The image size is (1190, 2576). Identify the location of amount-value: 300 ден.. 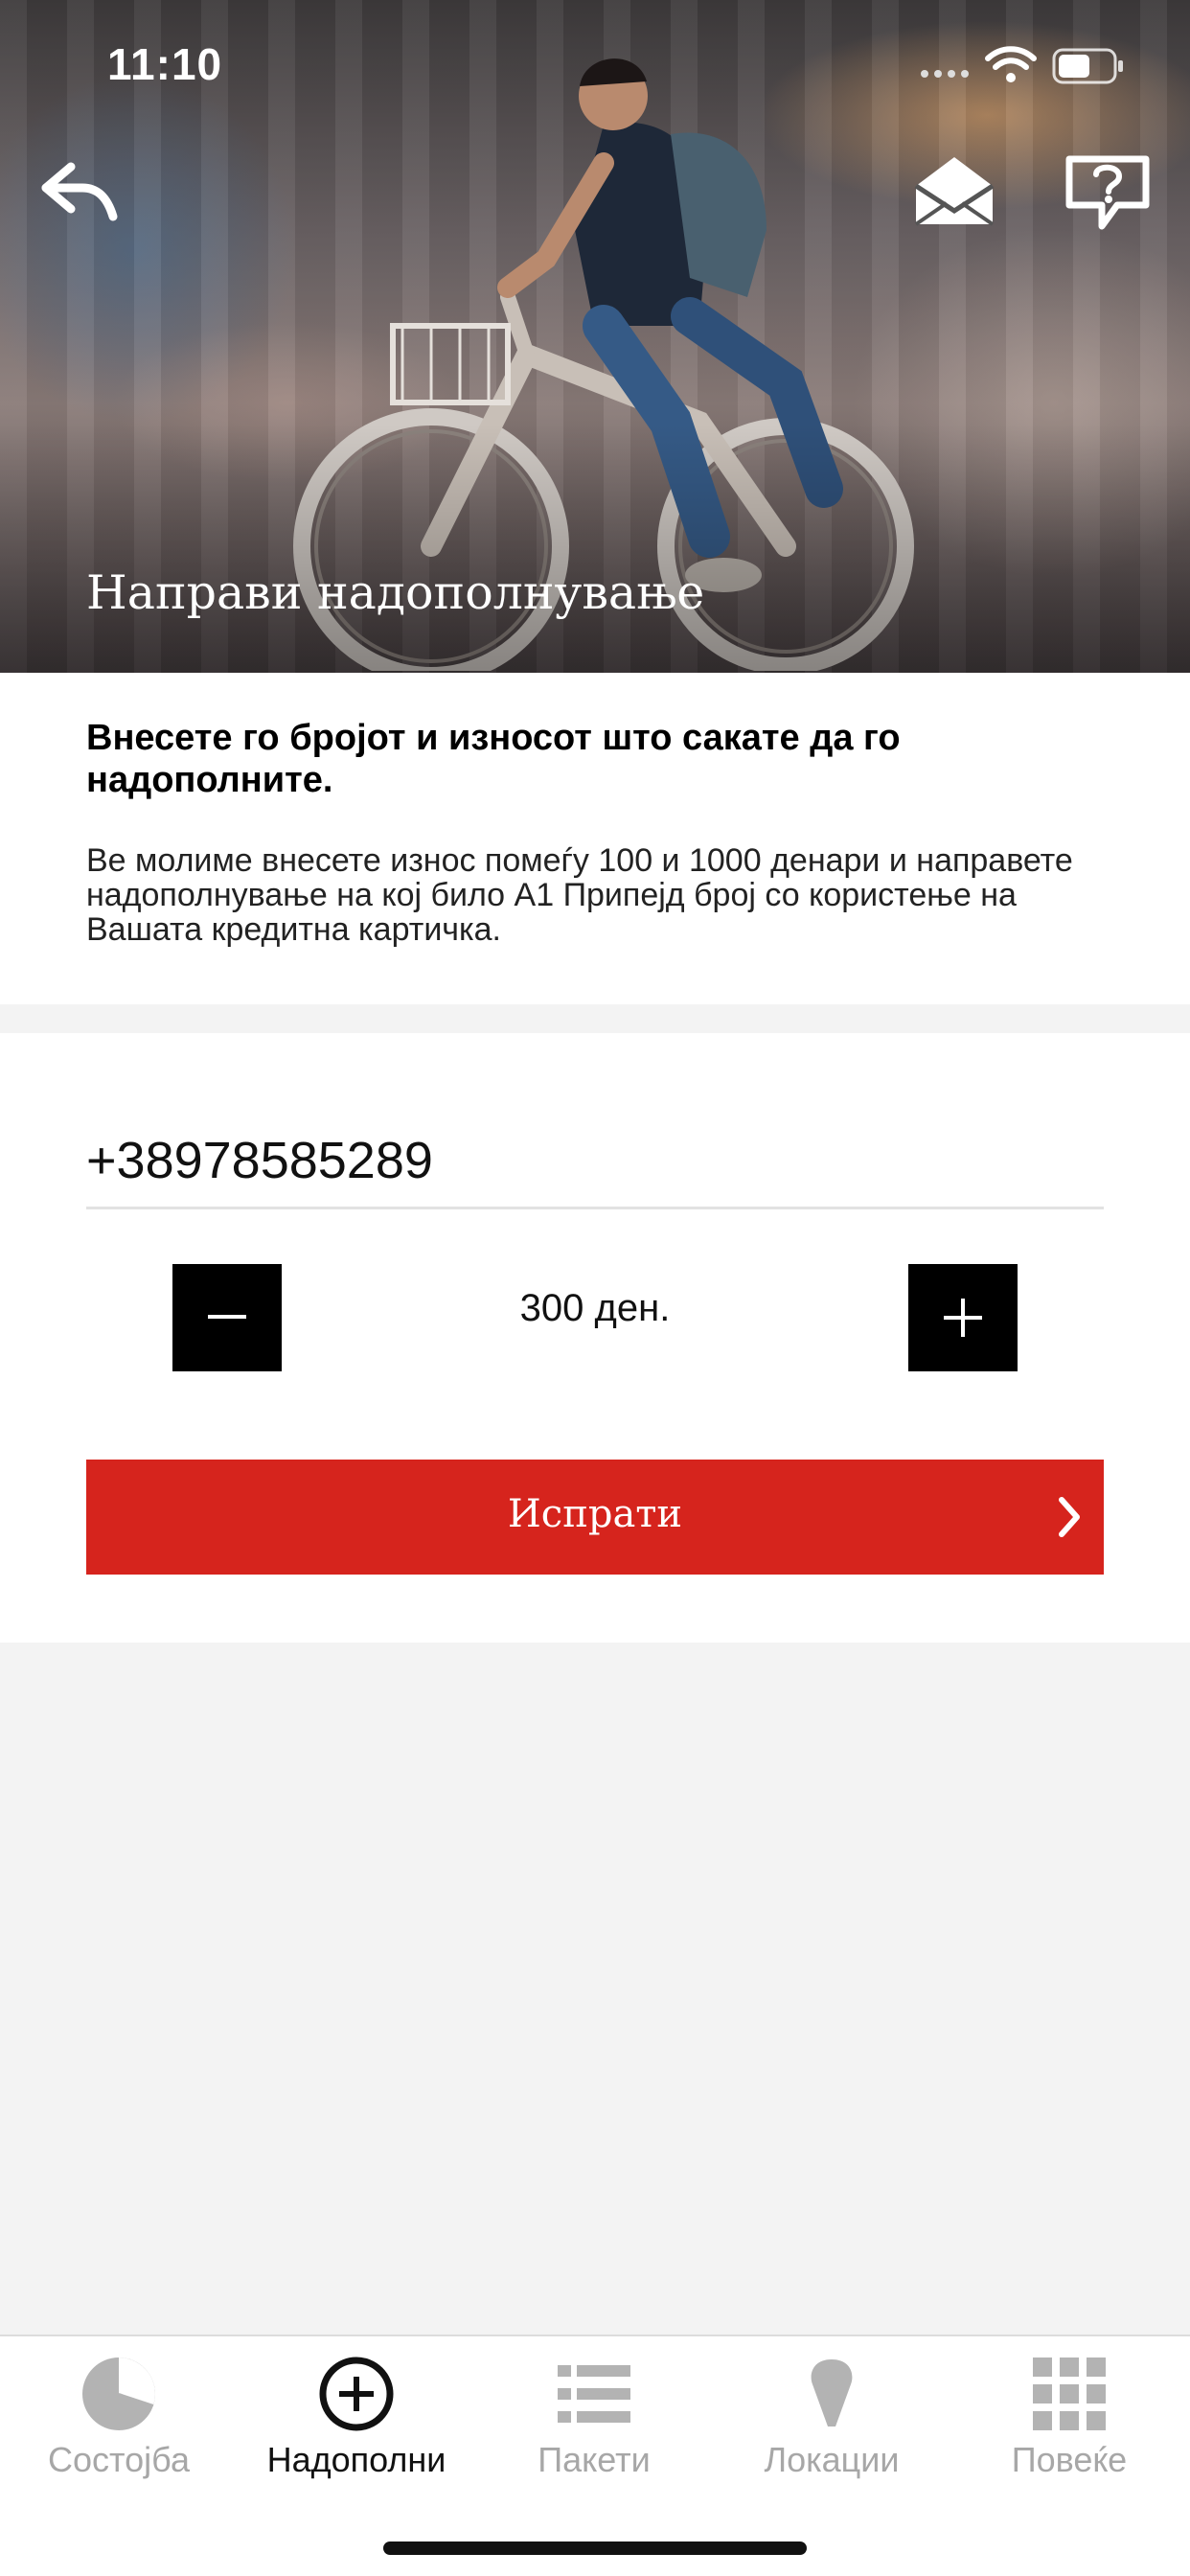
(595, 1308).